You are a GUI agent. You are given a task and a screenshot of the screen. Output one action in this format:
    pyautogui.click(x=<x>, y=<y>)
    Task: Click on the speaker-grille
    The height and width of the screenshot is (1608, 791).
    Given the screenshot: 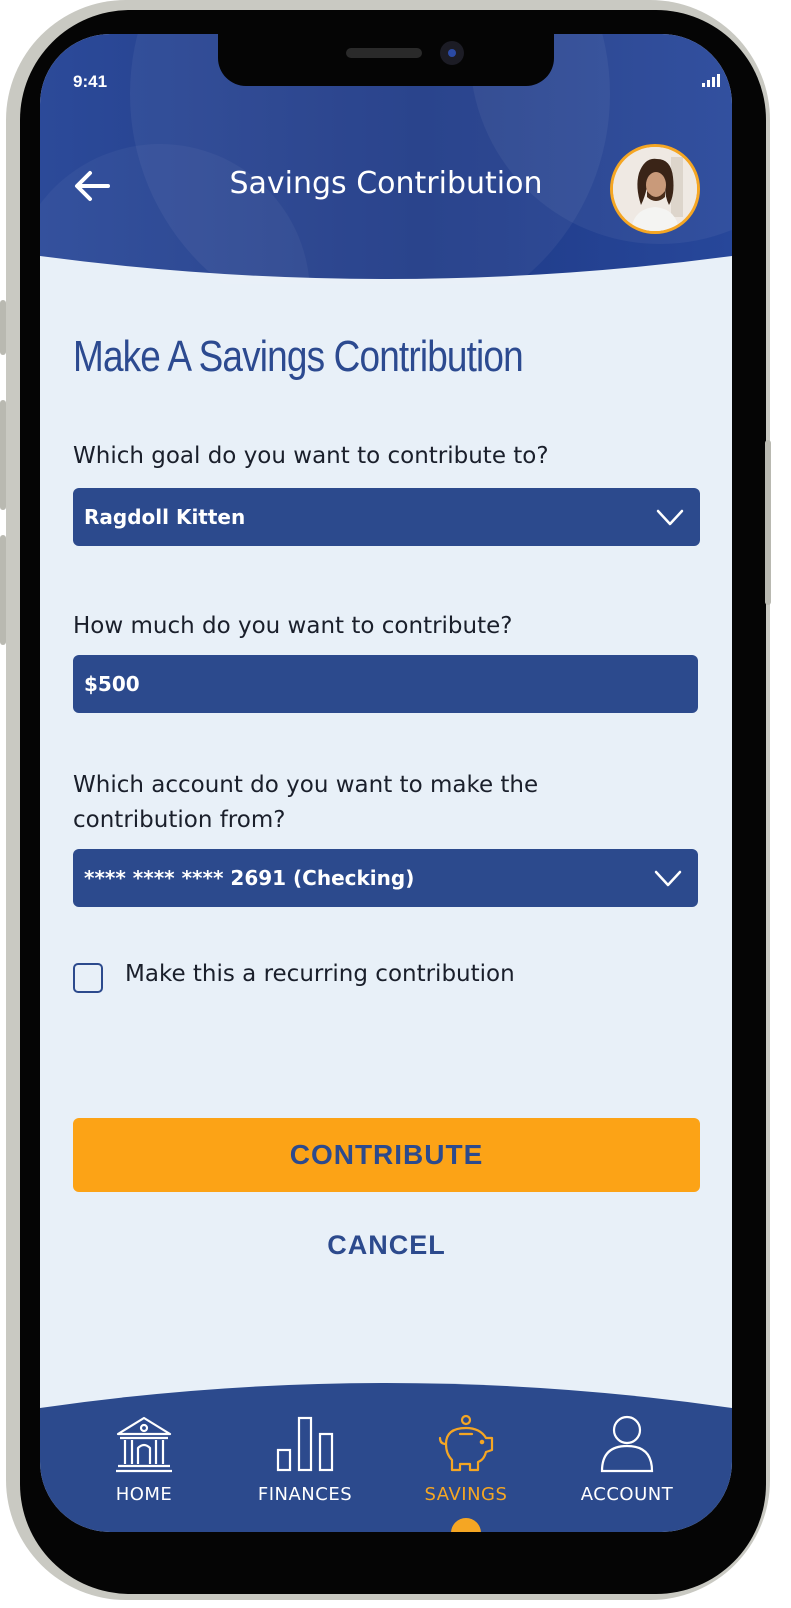 What is the action you would take?
    pyautogui.click(x=384, y=53)
    